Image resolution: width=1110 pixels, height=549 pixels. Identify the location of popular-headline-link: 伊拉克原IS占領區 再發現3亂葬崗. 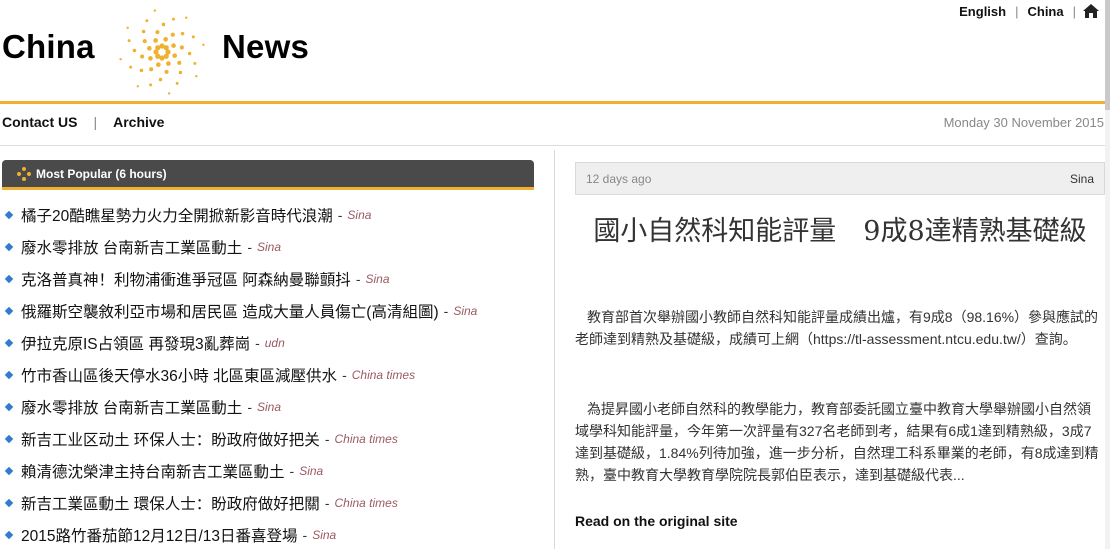
(135, 343).